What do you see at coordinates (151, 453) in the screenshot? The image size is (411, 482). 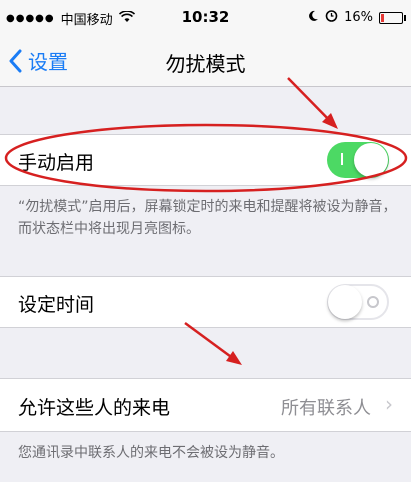 I see `allow-calls-footnote: 您通讯录中联系人的来电不会被设为静音。` at bounding box center [151, 453].